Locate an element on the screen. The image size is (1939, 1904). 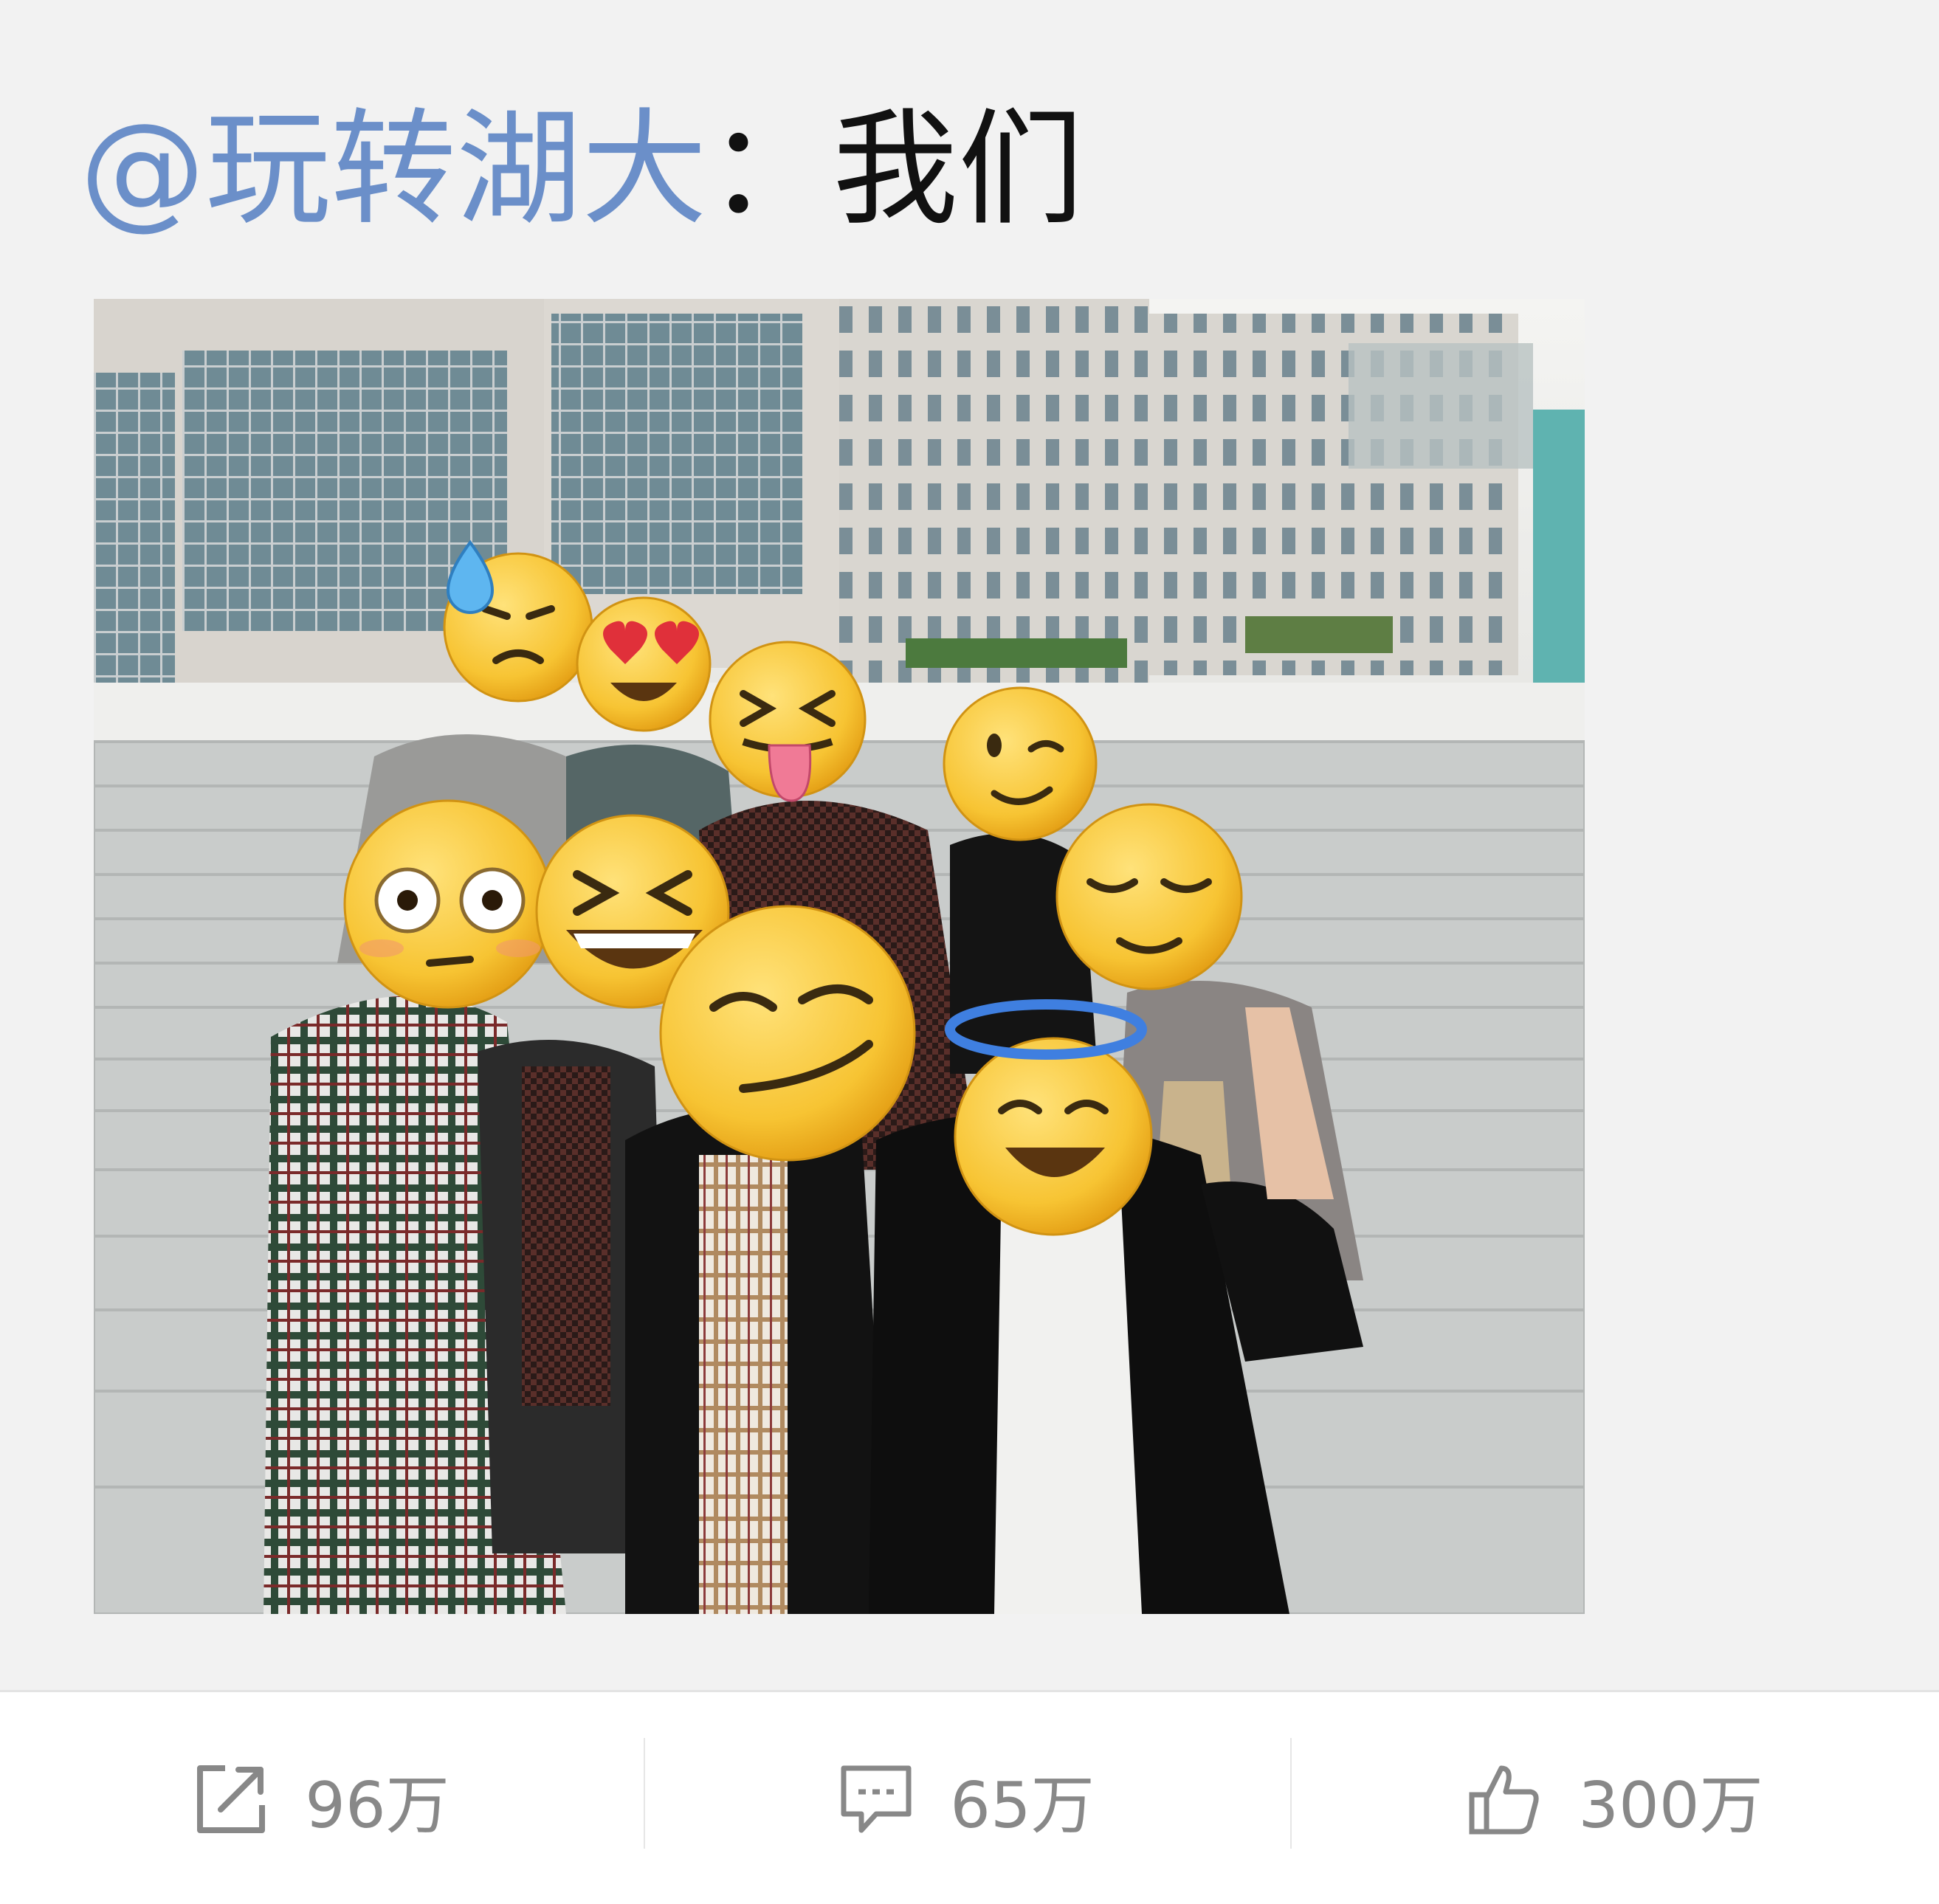
comment-button: 65万 is located at coordinates (967, 1798).